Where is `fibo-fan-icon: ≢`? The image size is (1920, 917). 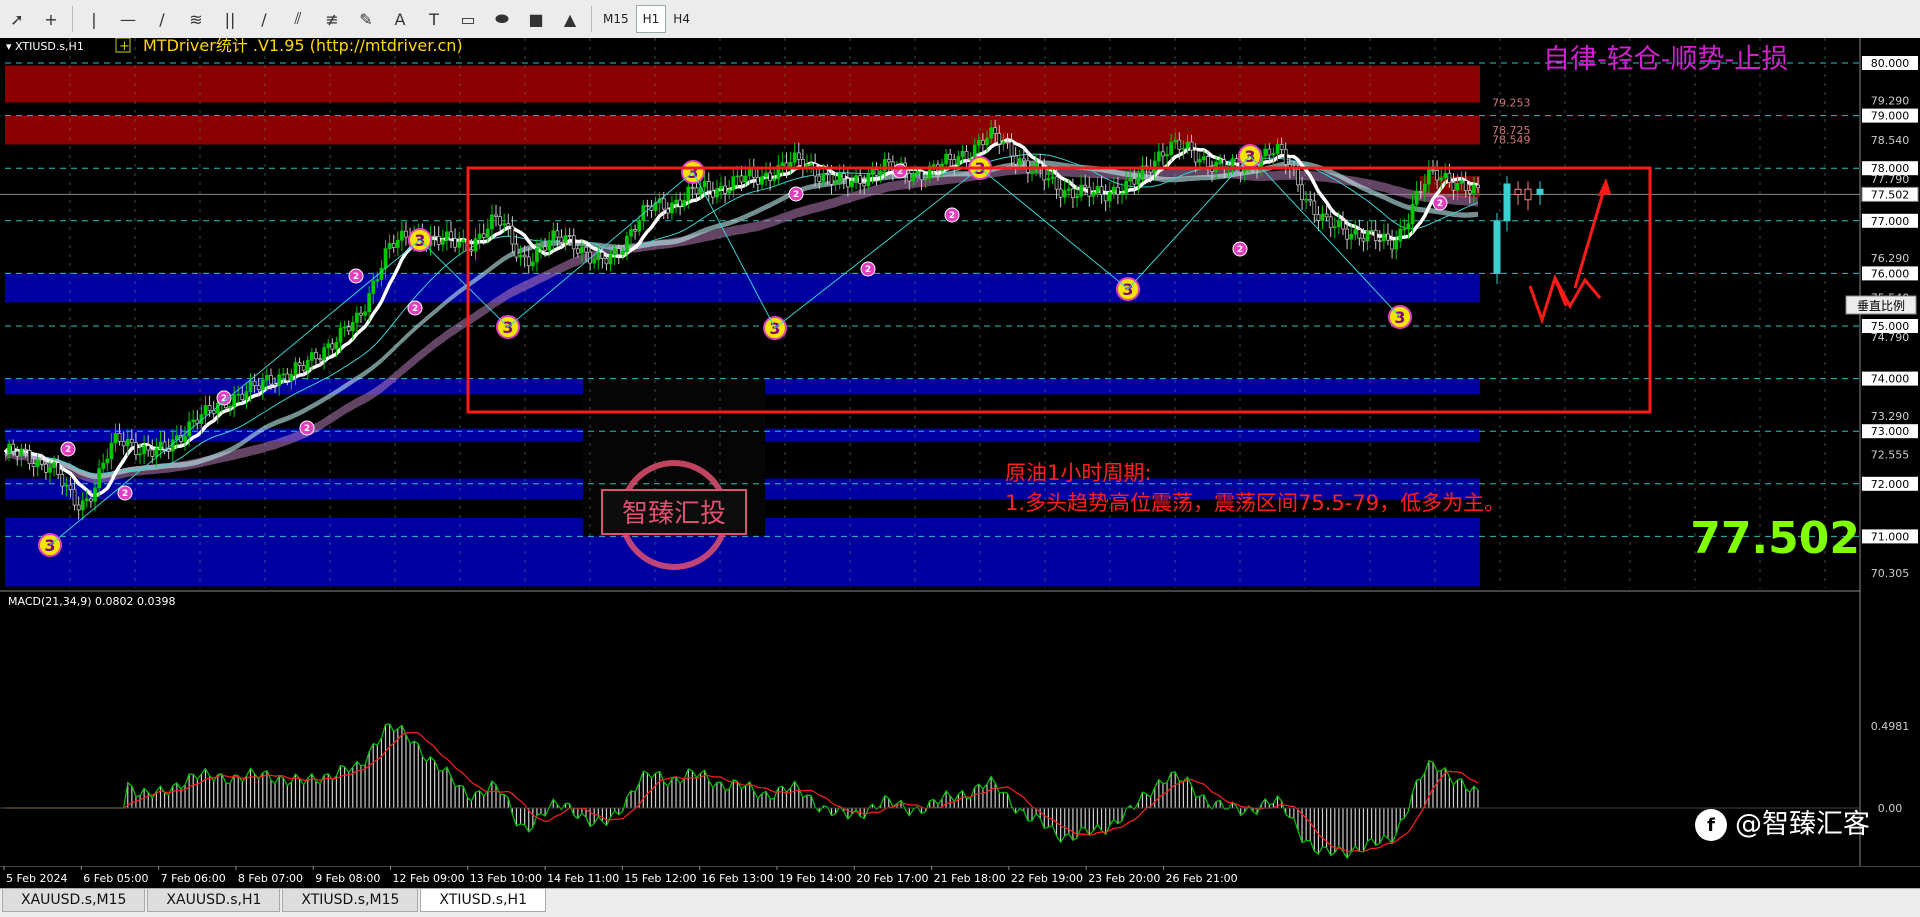 fibo-fan-icon: ≢ is located at coordinates (332, 19).